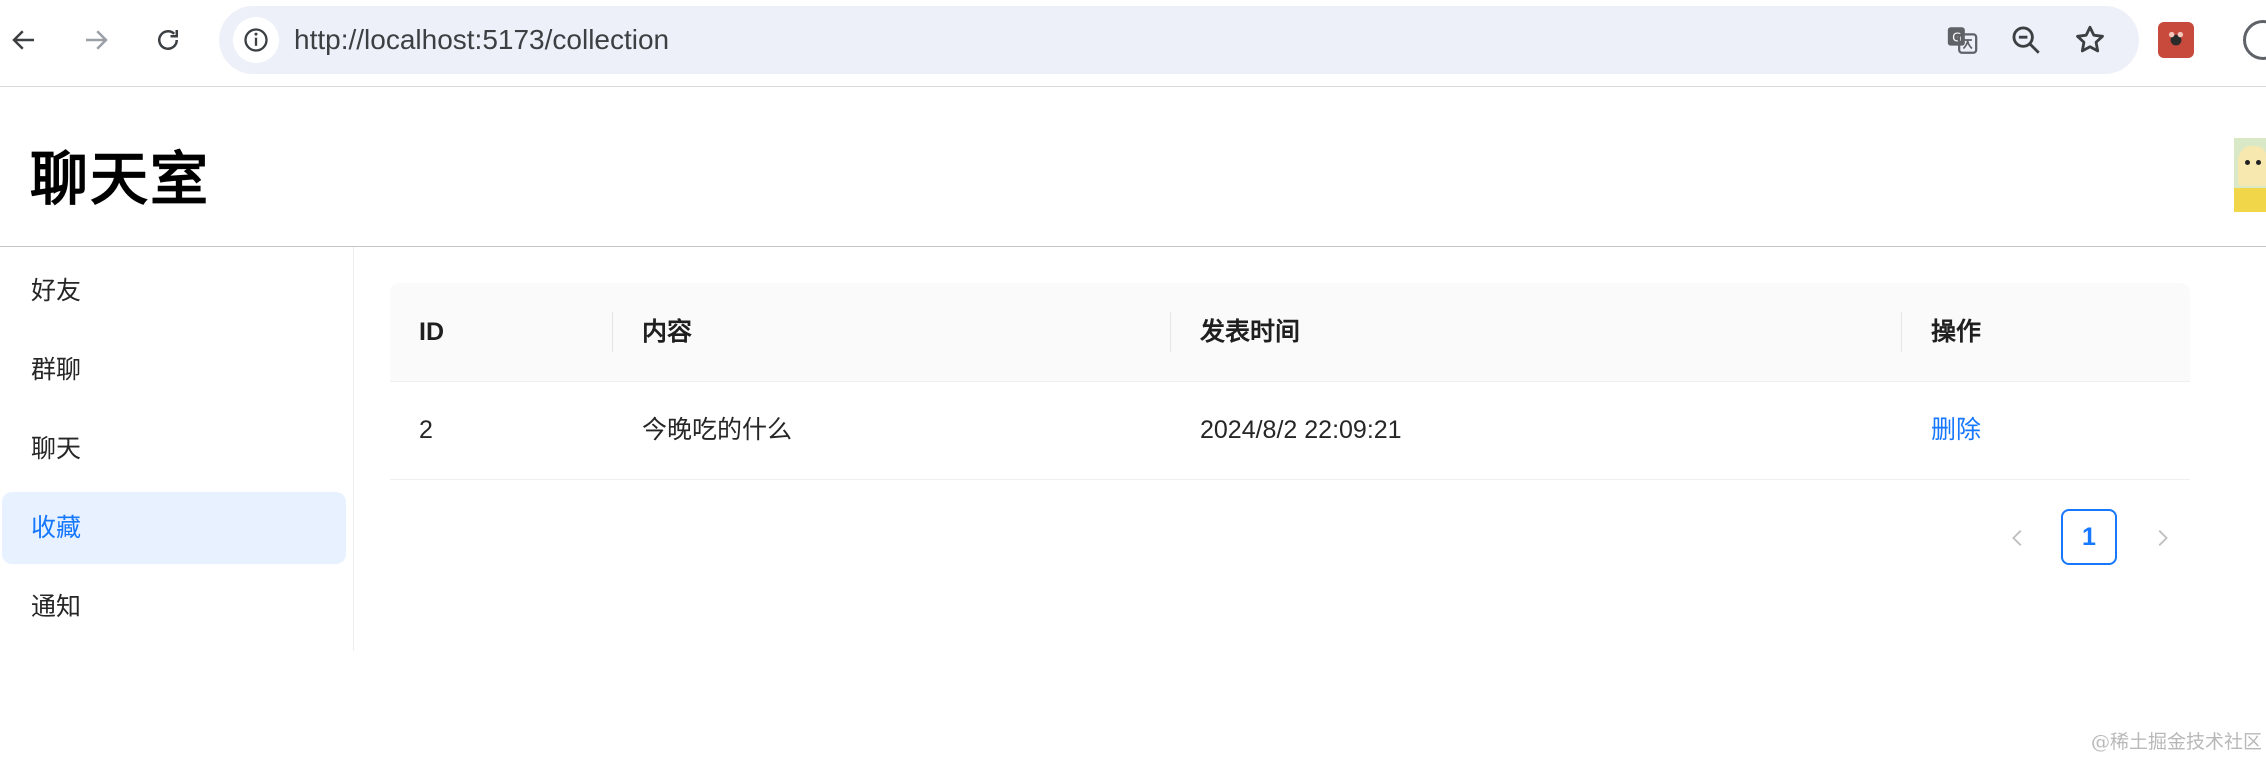  Describe the element at coordinates (174, 370) in the screenshot. I see `sidebar-item-group-chat: 群聊` at that location.